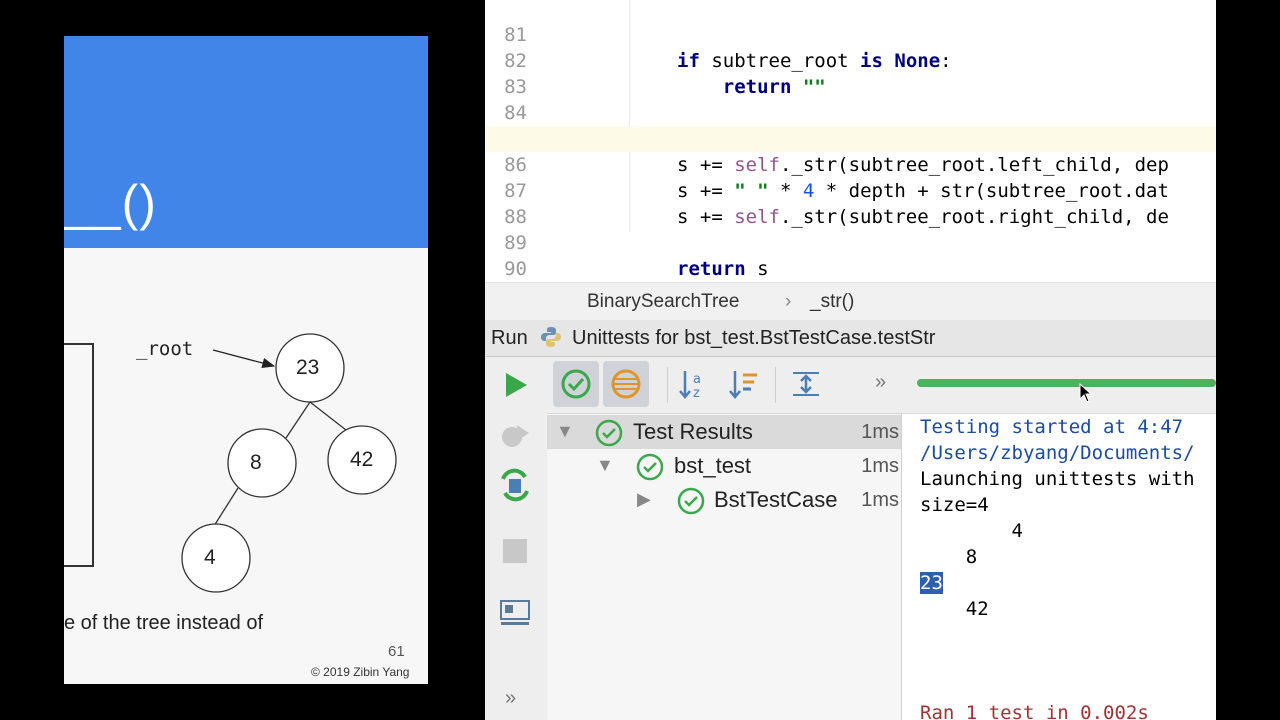  I want to click on test-progress-bar, so click(1066, 383).